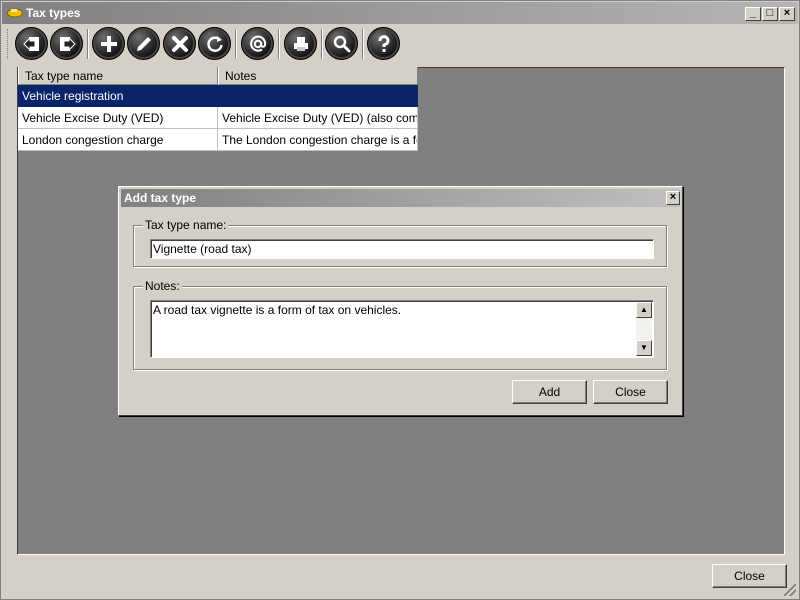 Image resolution: width=800 pixels, height=600 pixels. What do you see at coordinates (118, 76) in the screenshot?
I see `column-header-tax-type-name: Tax type name` at bounding box center [118, 76].